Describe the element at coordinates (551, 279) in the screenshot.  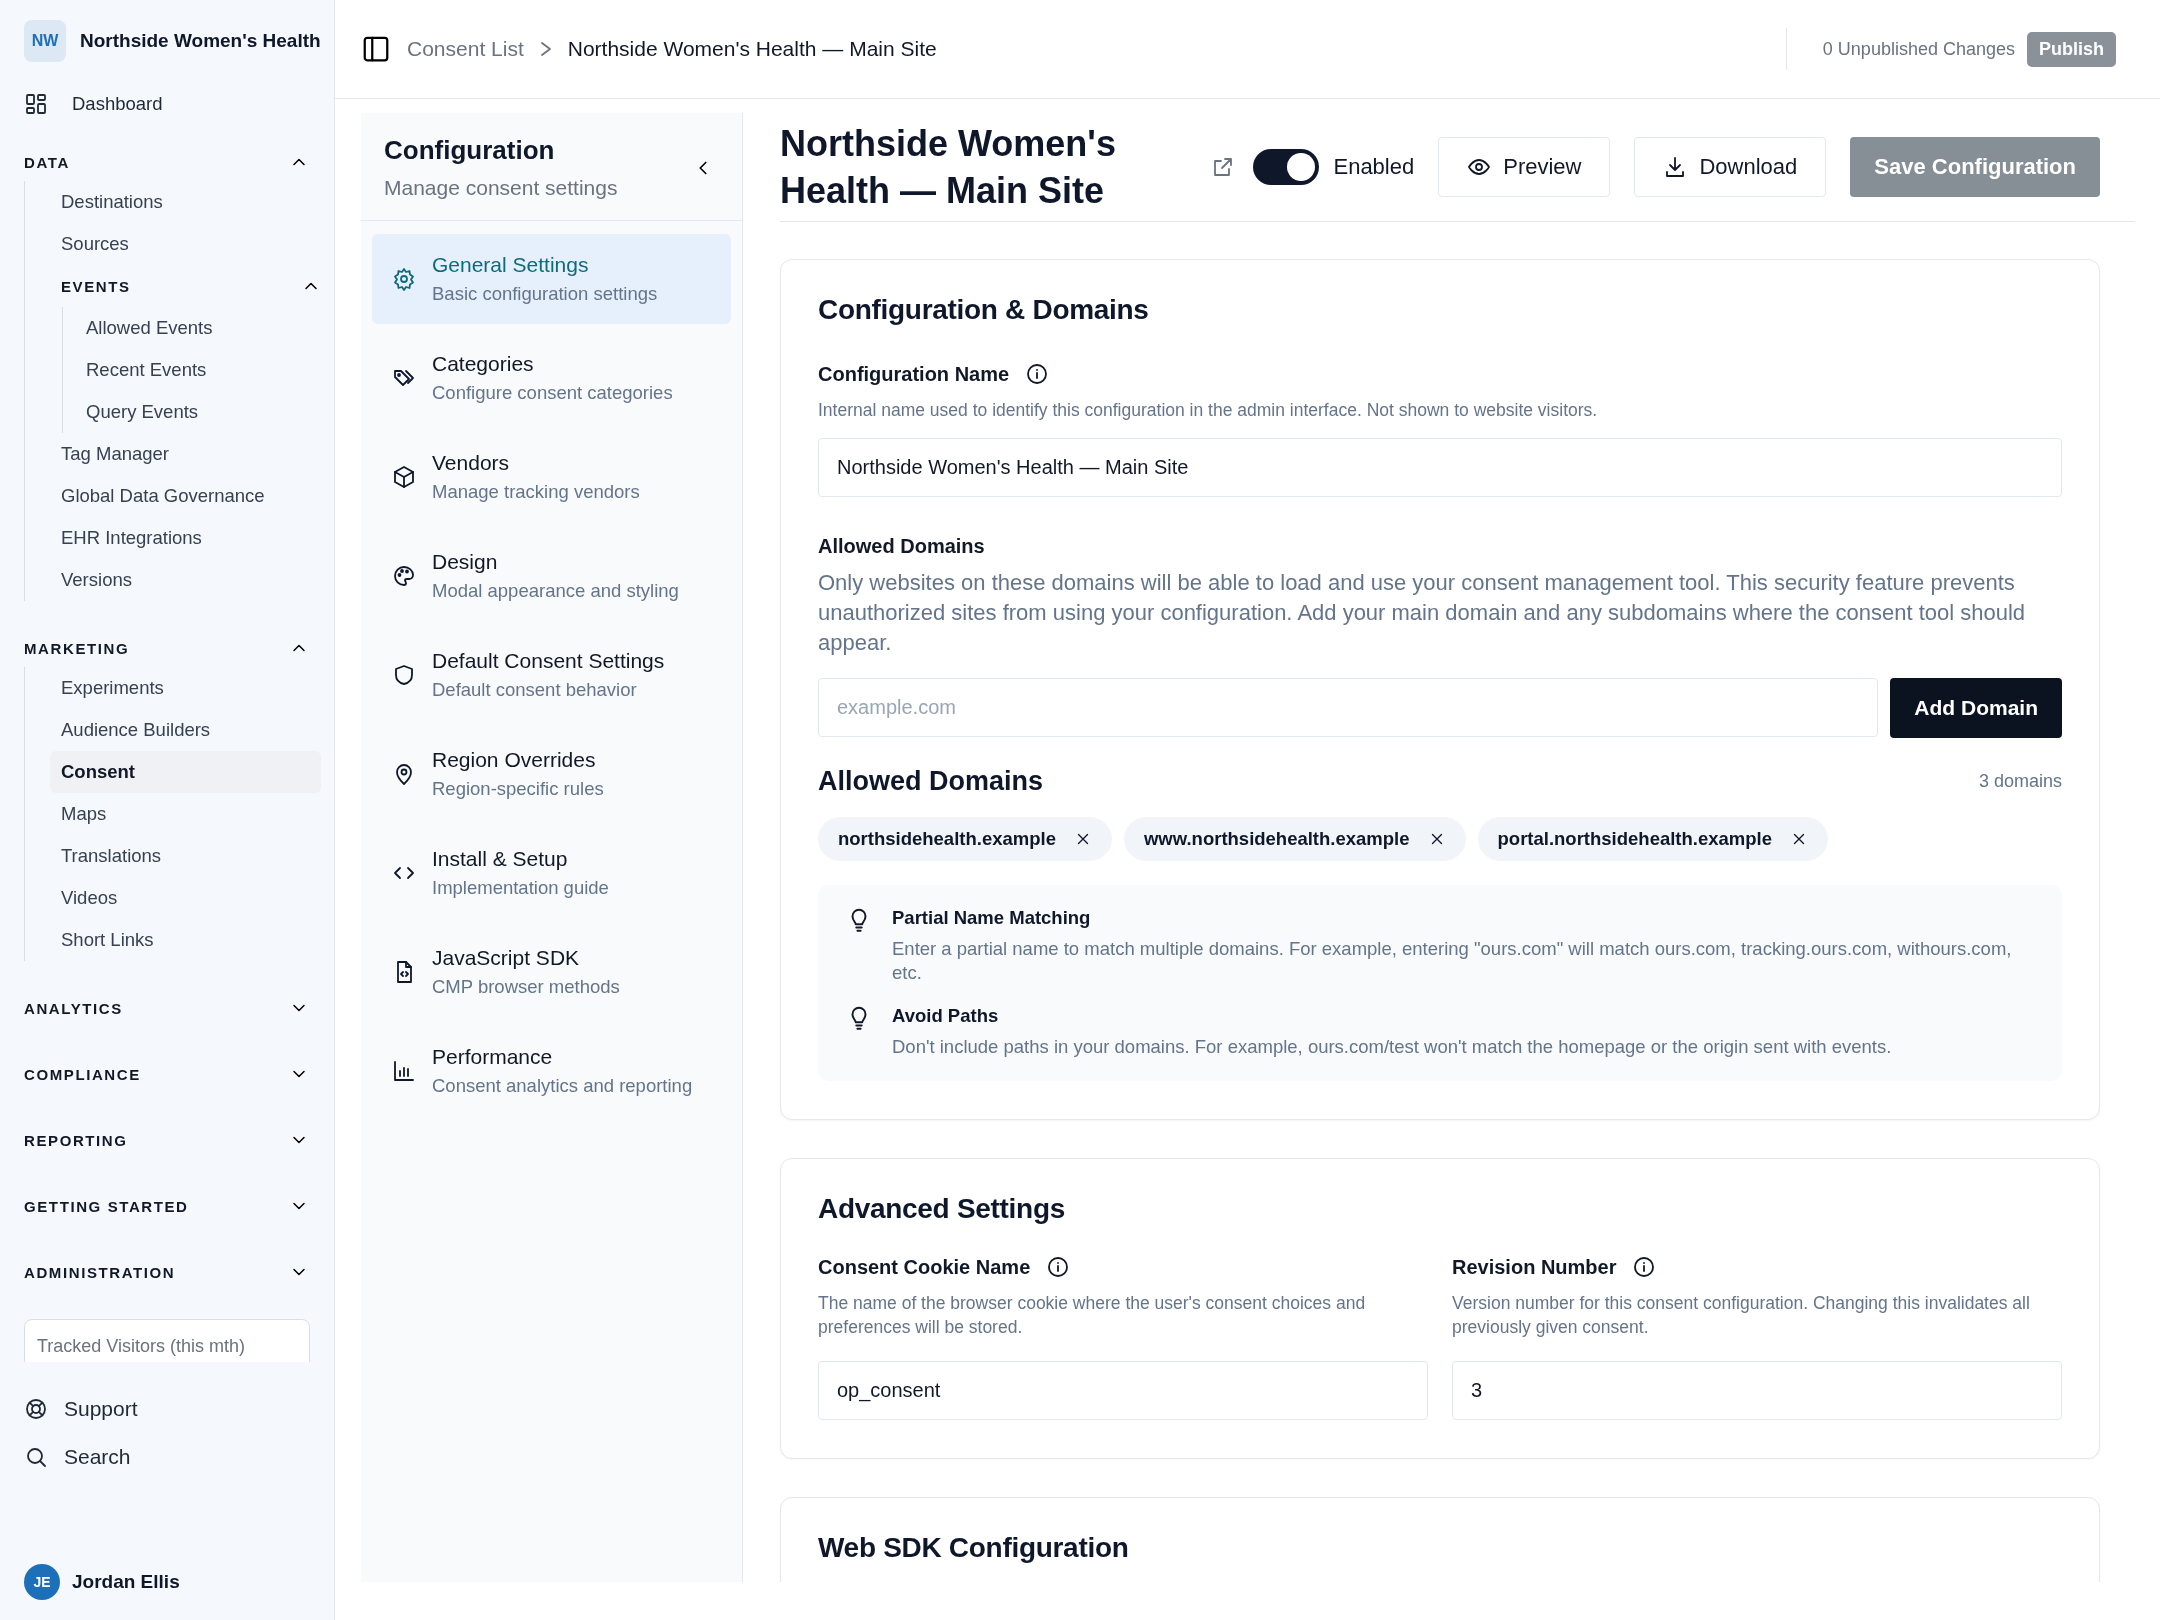
I see `config-nav-item: General Settings Basic configuration settings` at that location.